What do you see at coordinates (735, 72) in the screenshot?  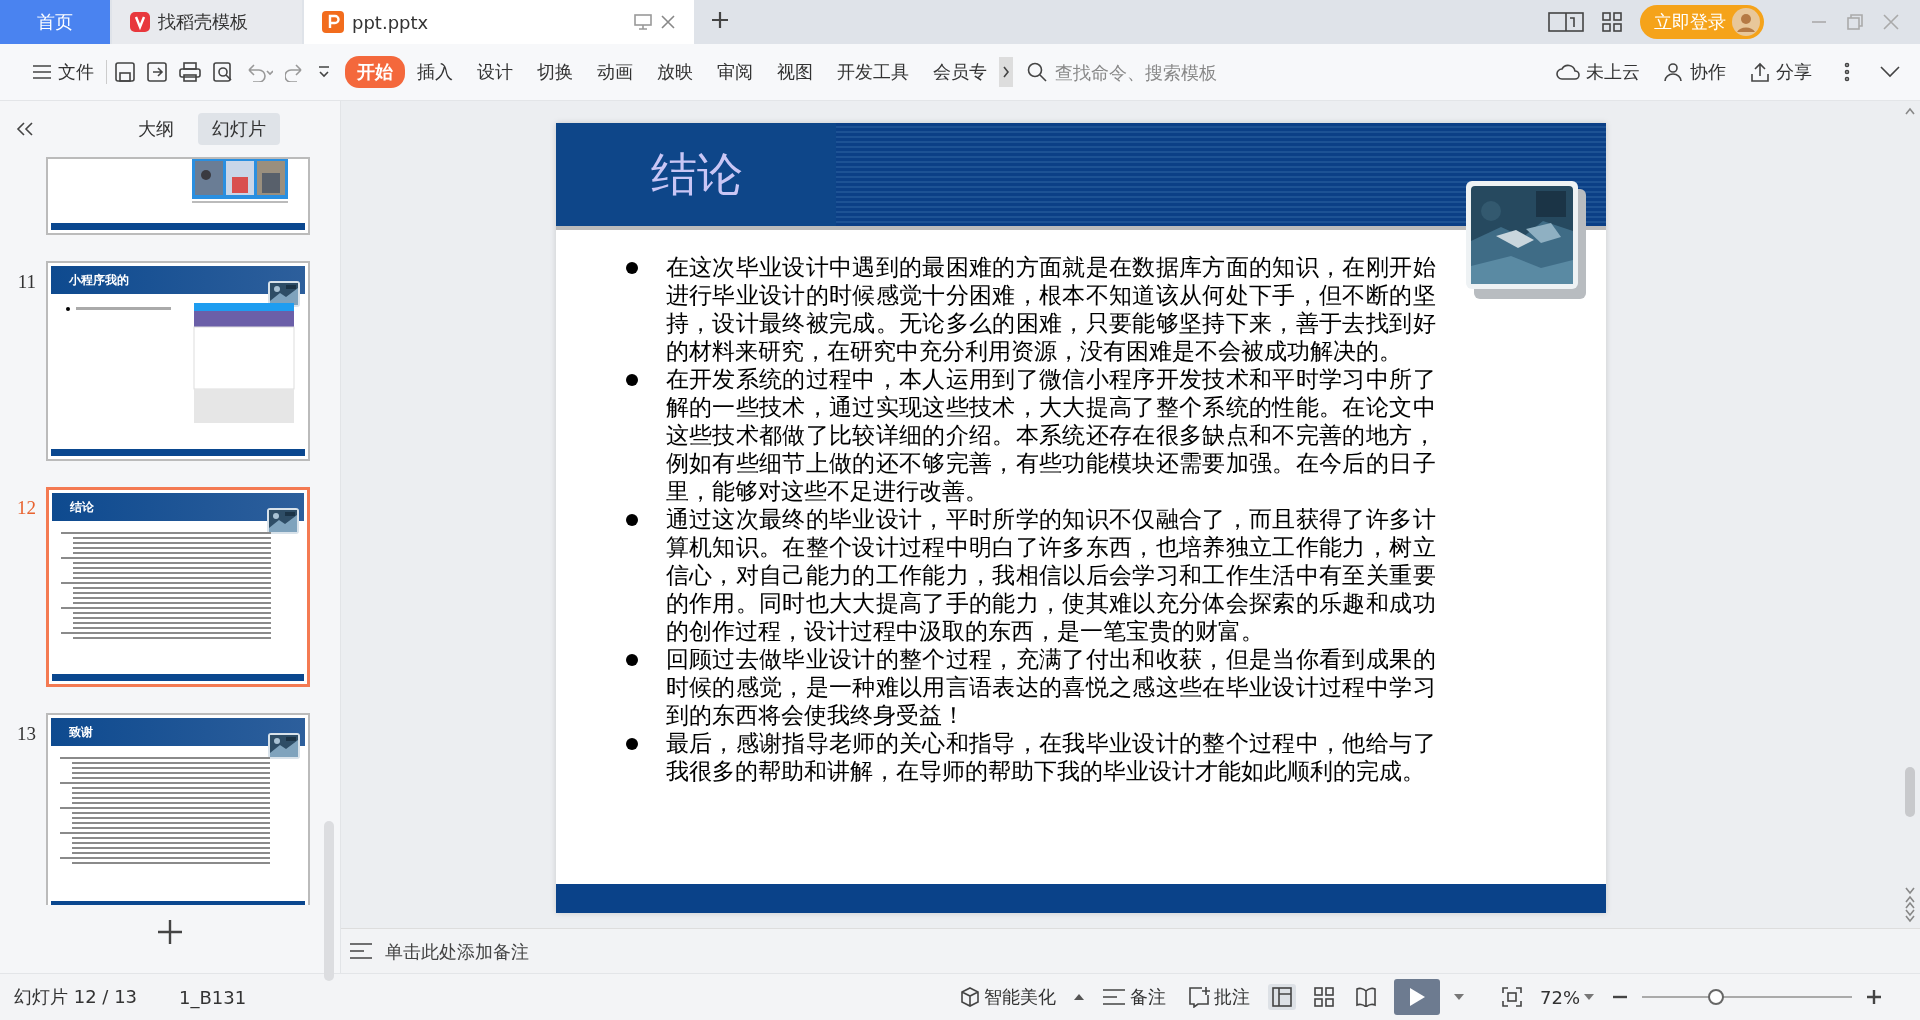 I see `ribbon-tab: 审阅` at bounding box center [735, 72].